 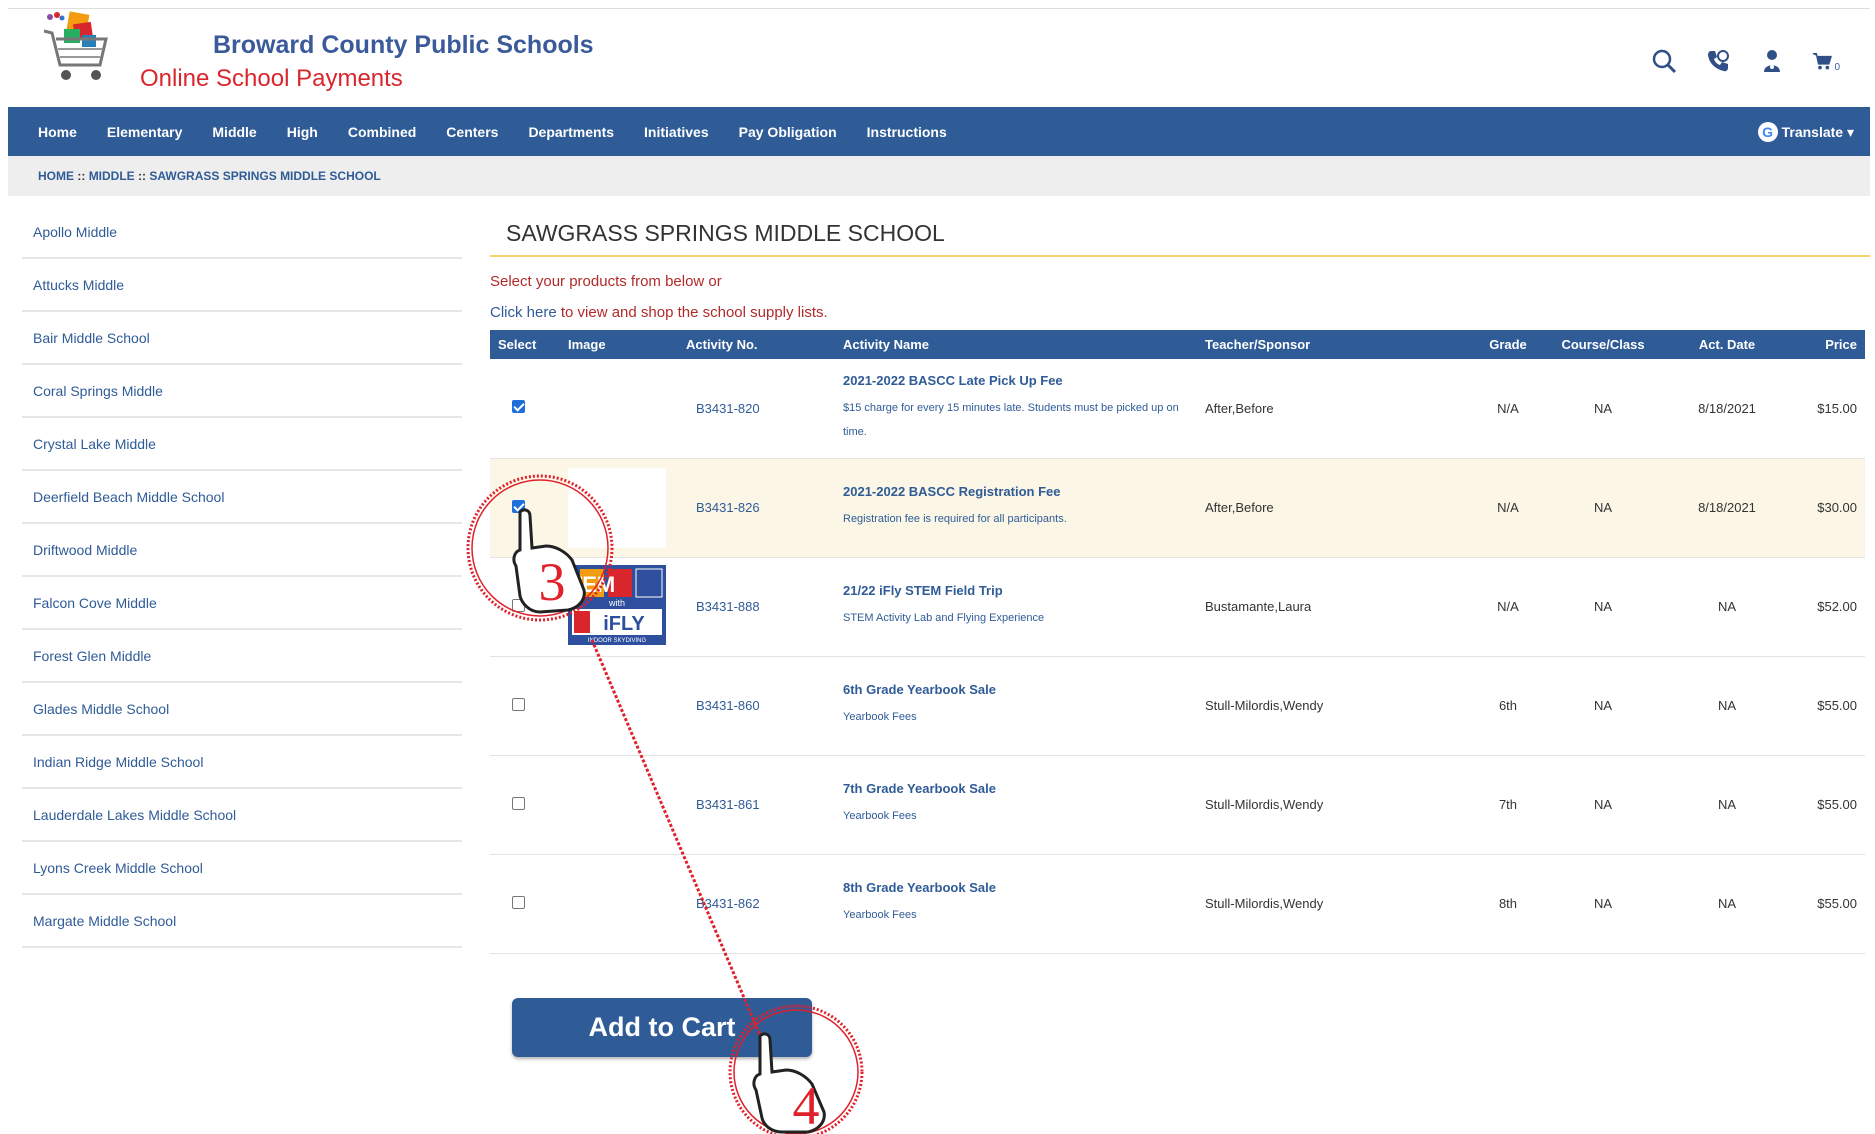 I want to click on activity-name: 6th Grade Yearbook Sale, so click(x=1016, y=689).